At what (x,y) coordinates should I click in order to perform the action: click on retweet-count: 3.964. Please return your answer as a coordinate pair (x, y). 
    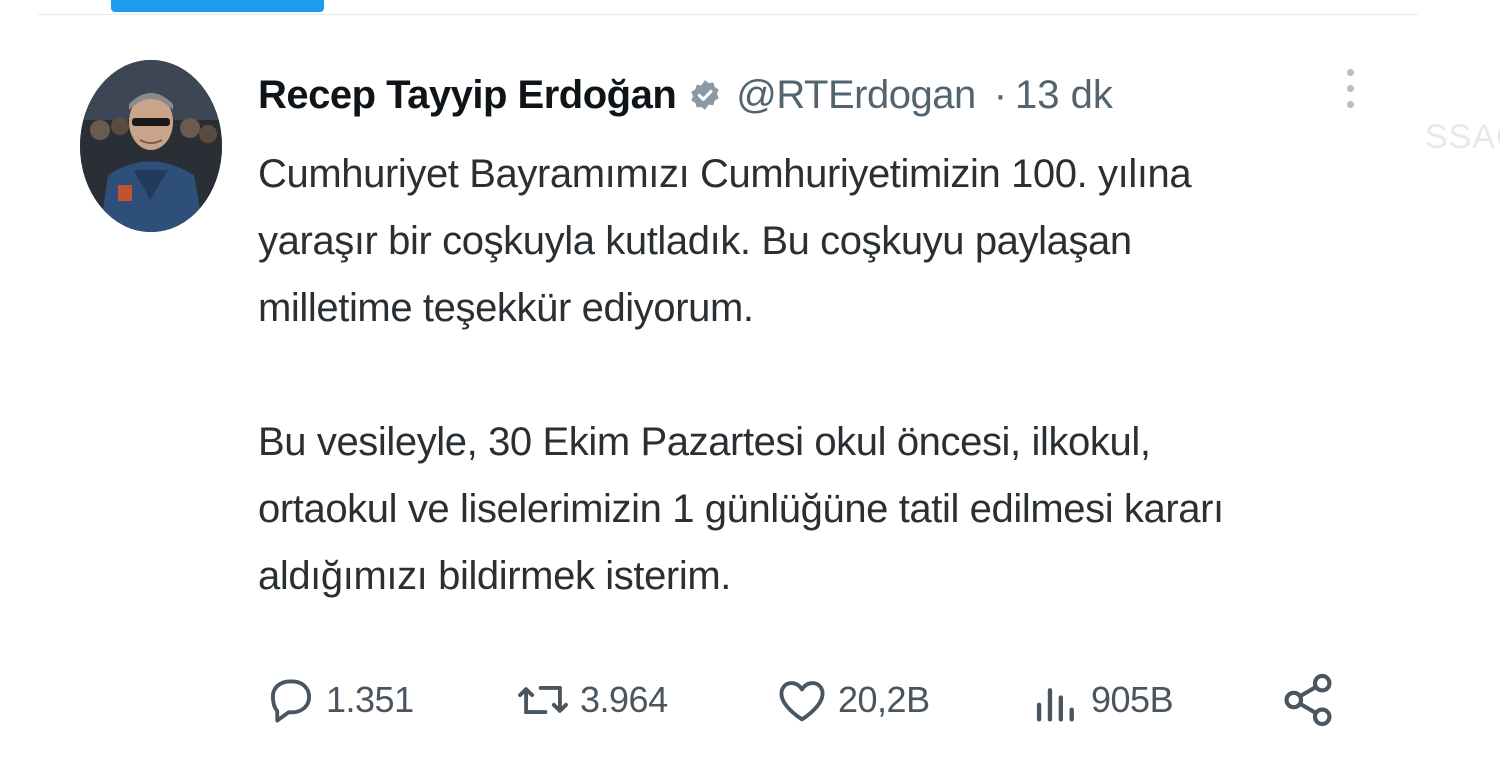
    Looking at the image, I should click on (624, 699).